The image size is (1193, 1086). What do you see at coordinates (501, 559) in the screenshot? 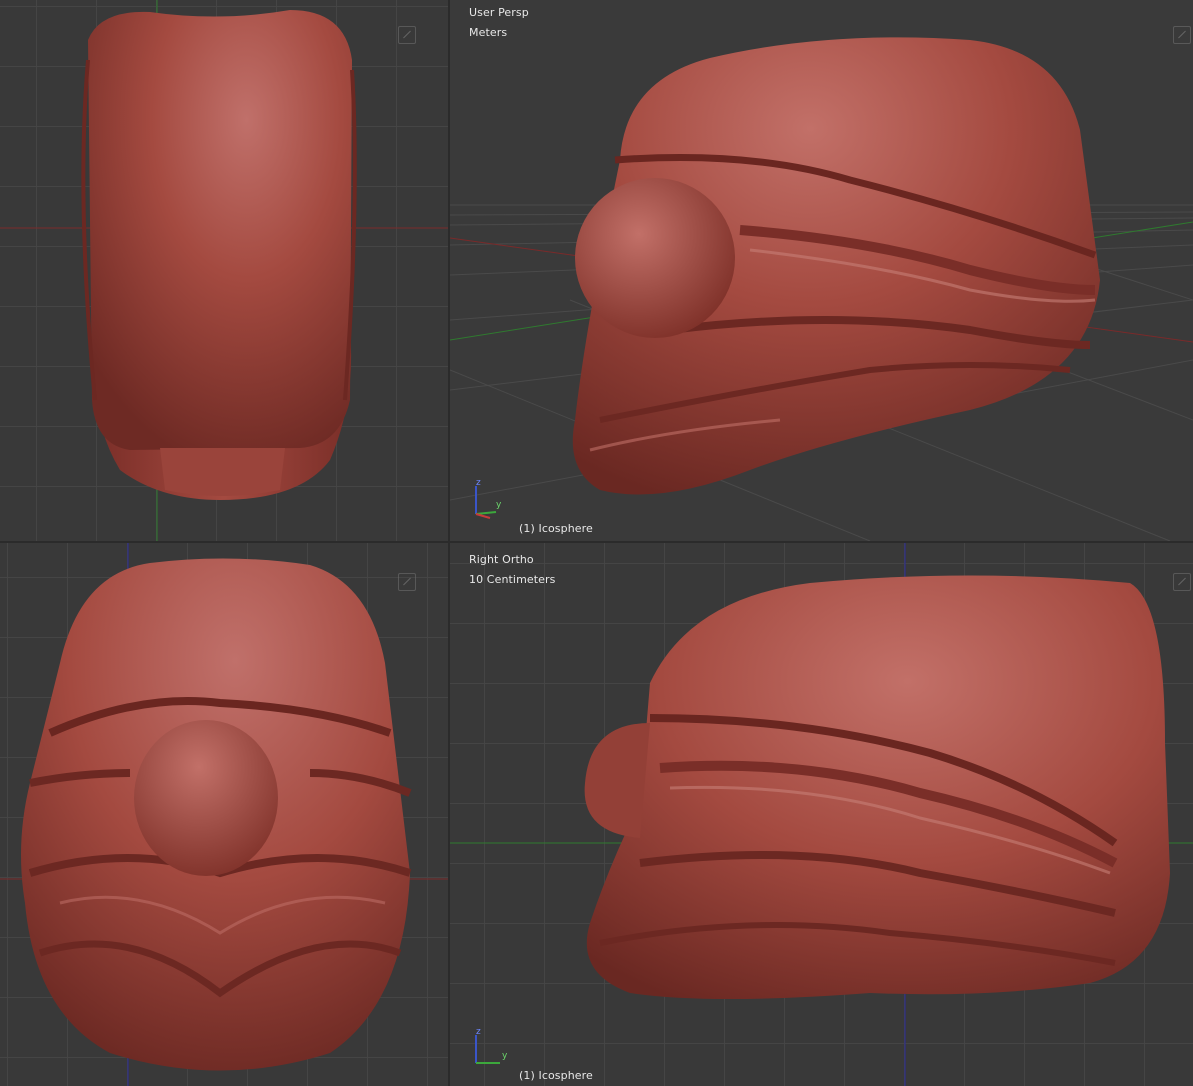
I see `view-name-label: Right Ortho` at bounding box center [501, 559].